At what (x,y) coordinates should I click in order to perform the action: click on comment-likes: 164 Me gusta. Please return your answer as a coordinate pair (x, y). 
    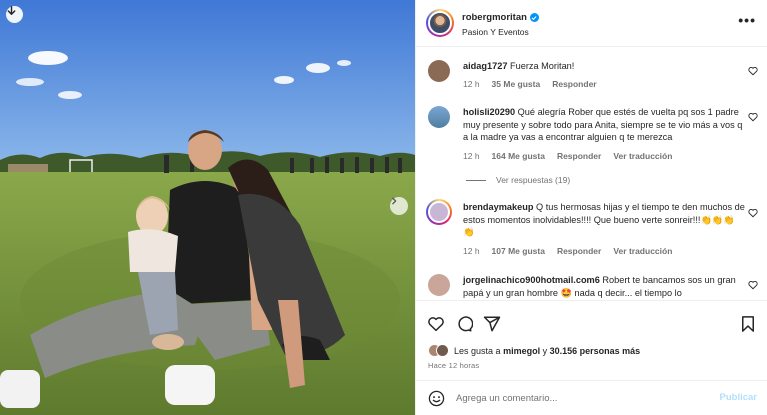
    Looking at the image, I should click on (518, 156).